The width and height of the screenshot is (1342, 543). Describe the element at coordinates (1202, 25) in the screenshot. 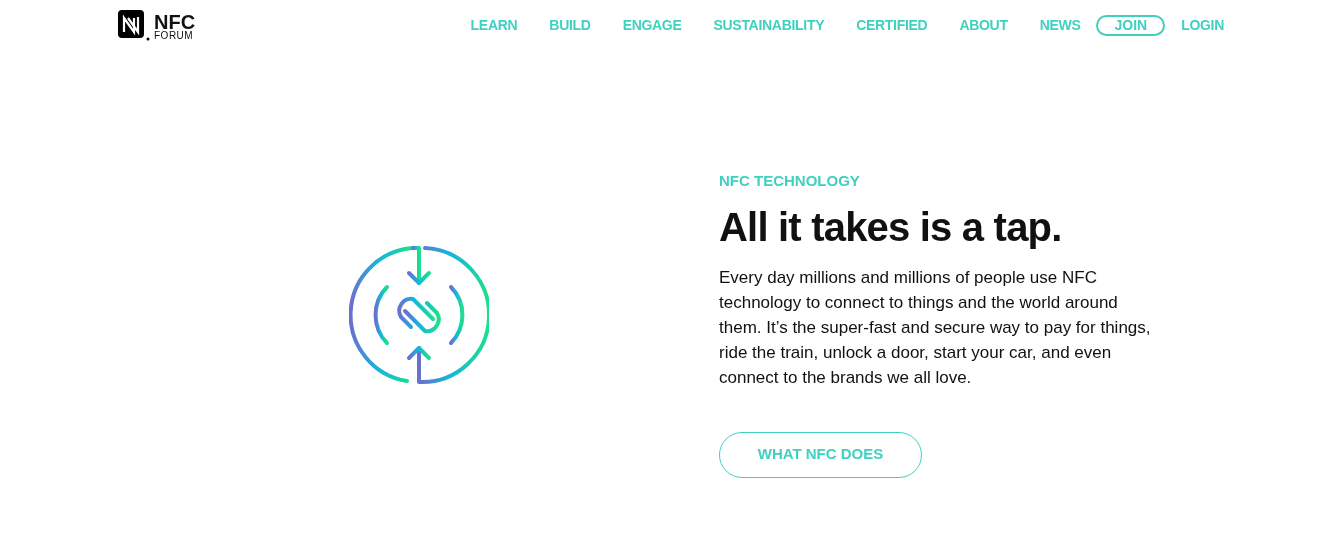

I see `nav-link: LOGIN` at that location.